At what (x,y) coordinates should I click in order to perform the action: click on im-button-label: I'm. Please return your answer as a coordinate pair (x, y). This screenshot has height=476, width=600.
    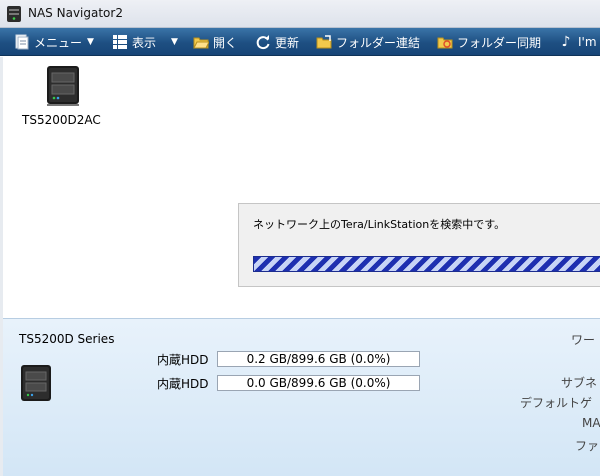
    Looking at the image, I should click on (587, 42).